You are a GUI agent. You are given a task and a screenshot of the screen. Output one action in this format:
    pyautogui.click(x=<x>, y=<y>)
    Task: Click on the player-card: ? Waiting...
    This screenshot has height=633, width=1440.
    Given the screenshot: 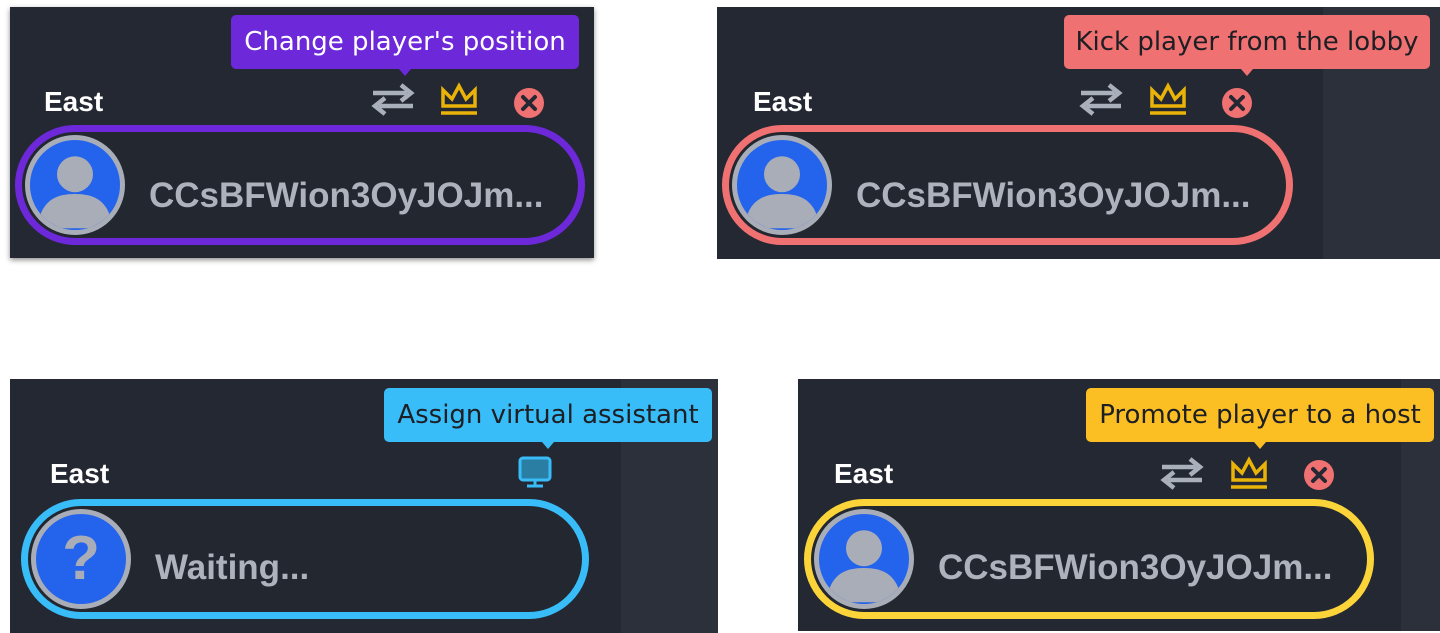 What is the action you would take?
    pyautogui.click(x=305, y=559)
    